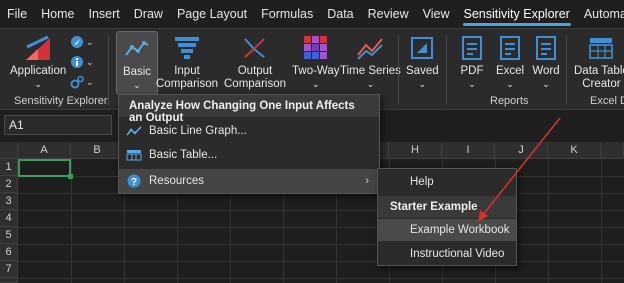  Describe the element at coordinates (9, 269) in the screenshot. I see `row-header-7: 7` at that location.